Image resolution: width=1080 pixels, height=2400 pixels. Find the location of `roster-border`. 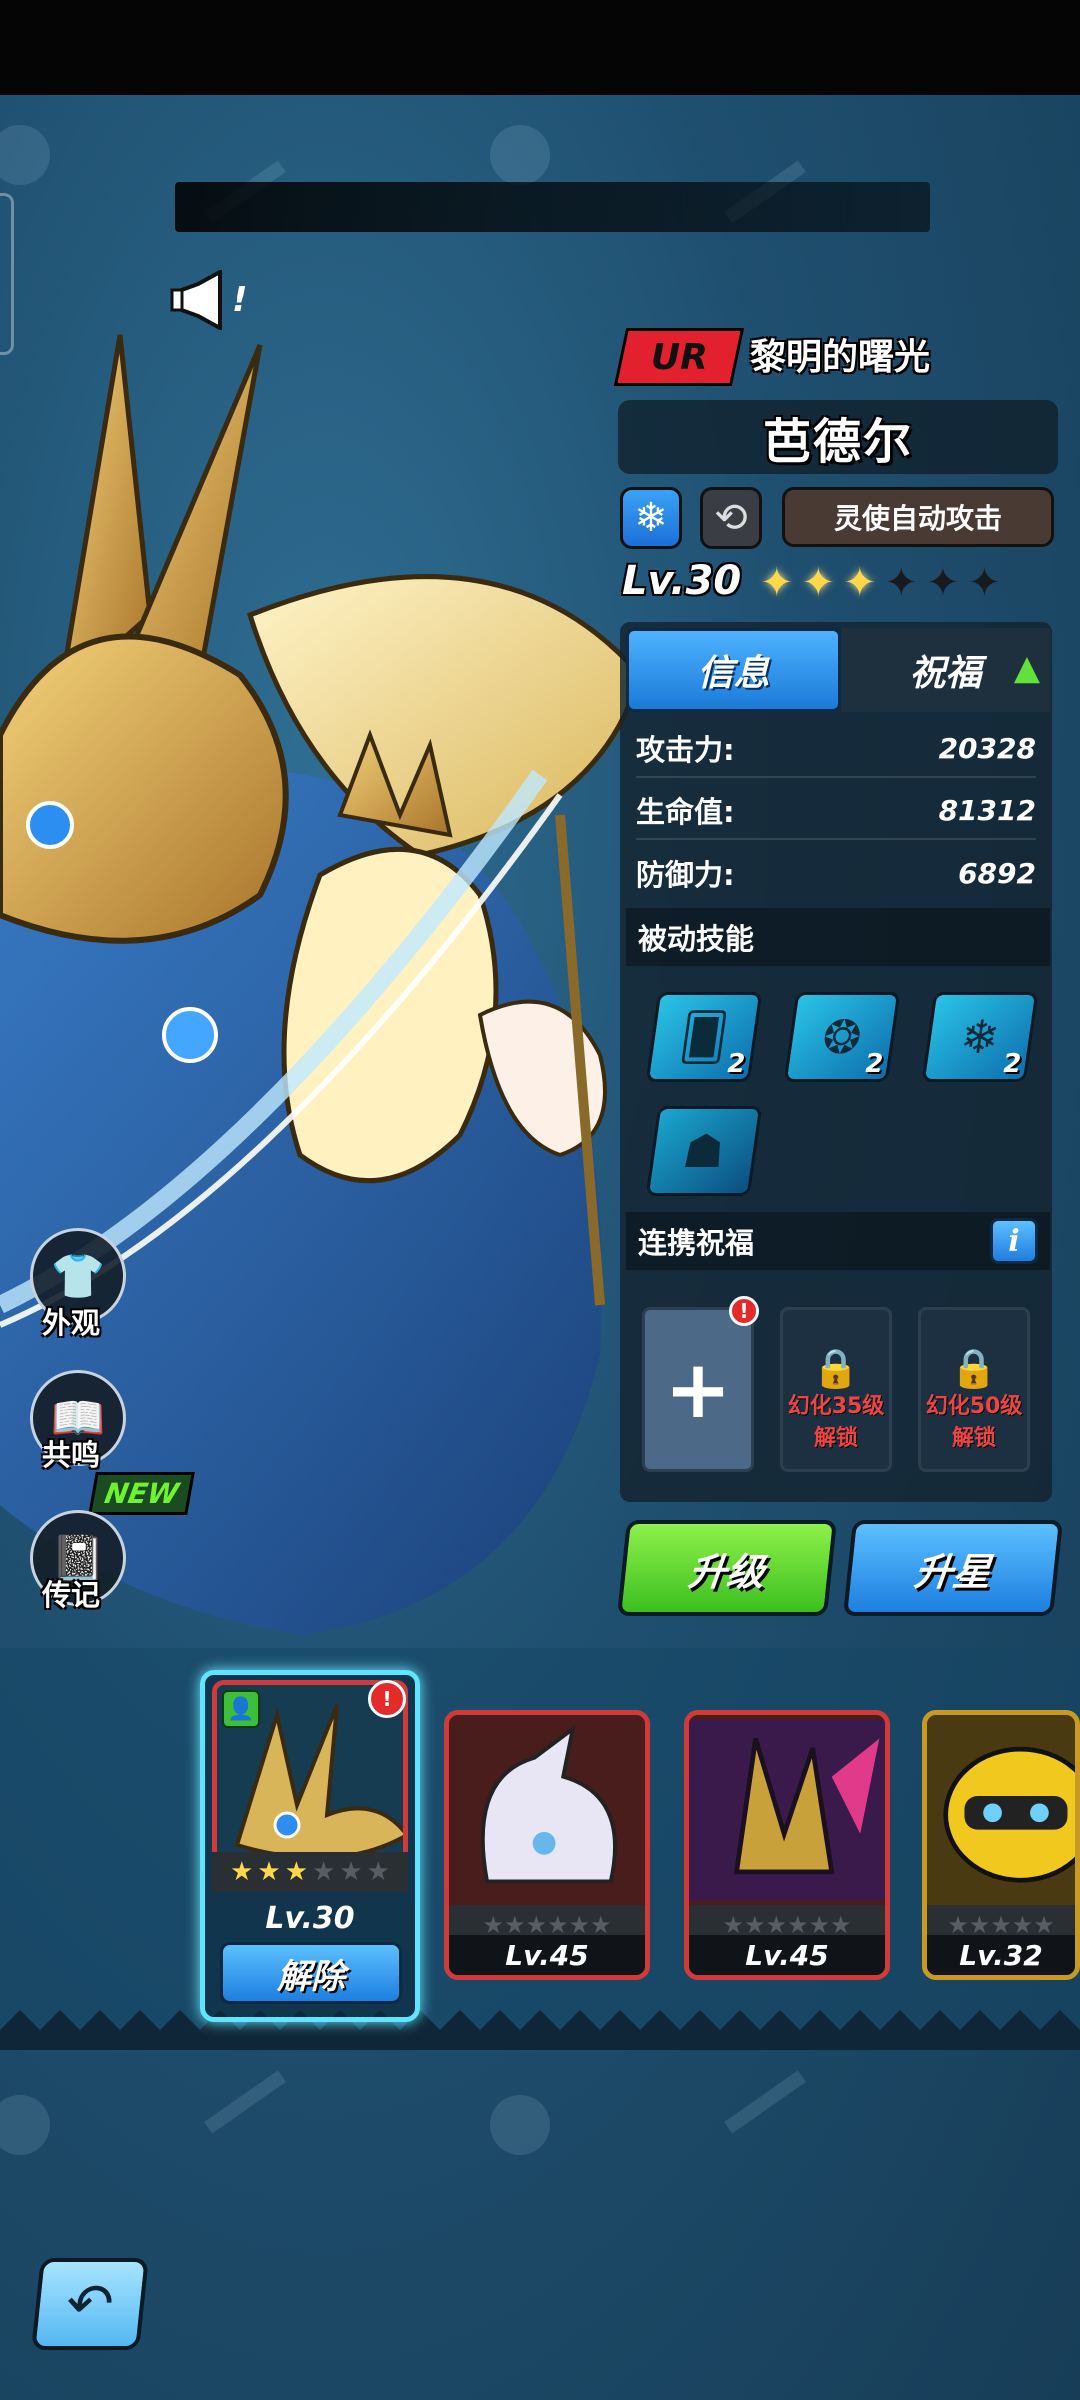

roster-border is located at coordinates (540, 2030).